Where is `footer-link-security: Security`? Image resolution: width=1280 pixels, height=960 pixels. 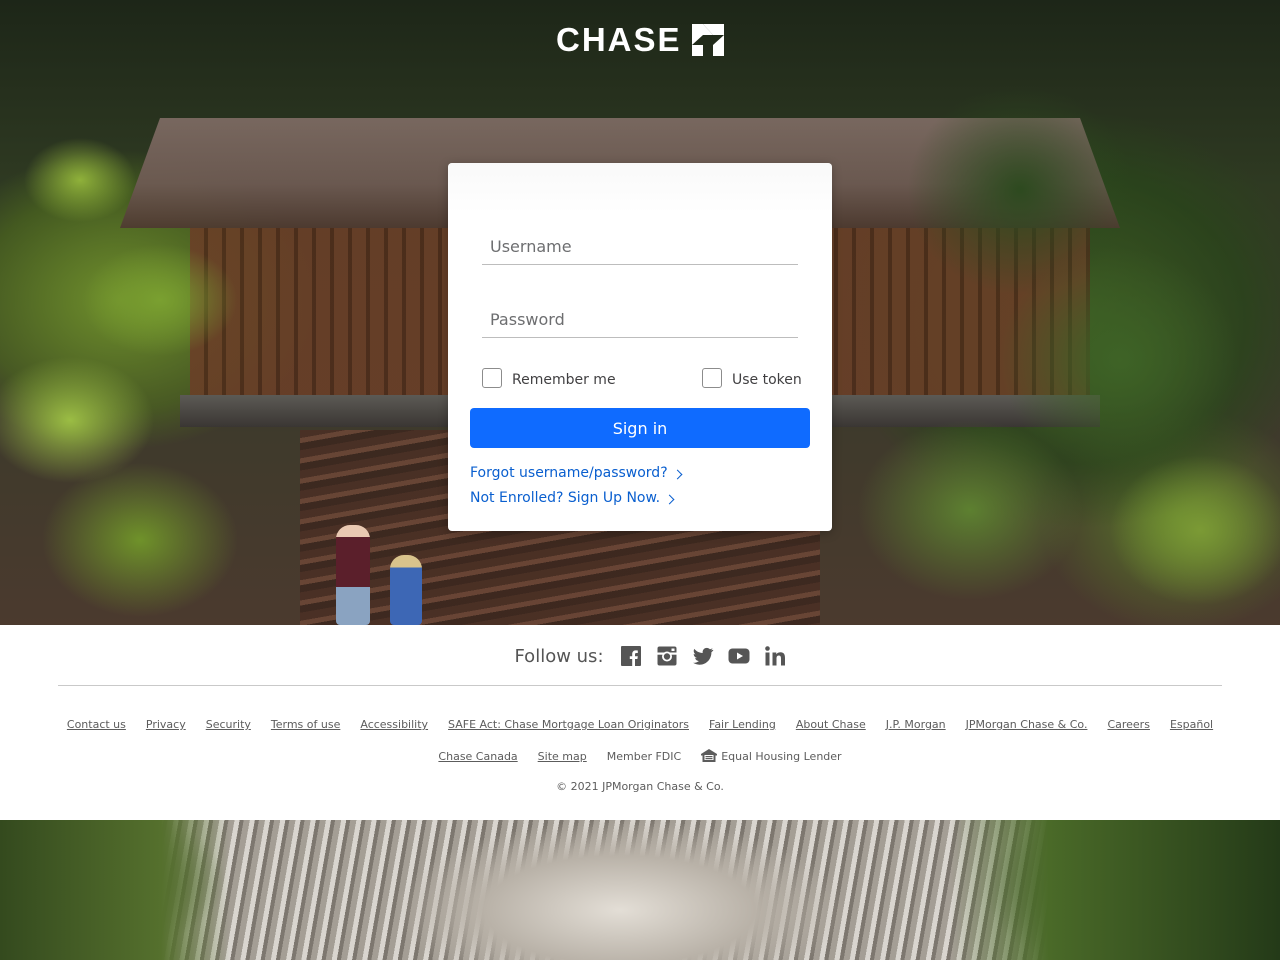 footer-link-security: Security is located at coordinates (228, 724).